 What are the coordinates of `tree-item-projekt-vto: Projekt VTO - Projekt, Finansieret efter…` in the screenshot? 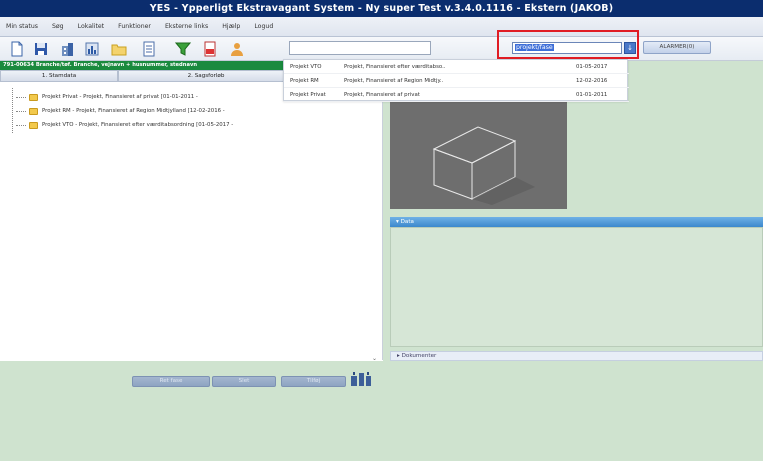 It's located at (124, 125).